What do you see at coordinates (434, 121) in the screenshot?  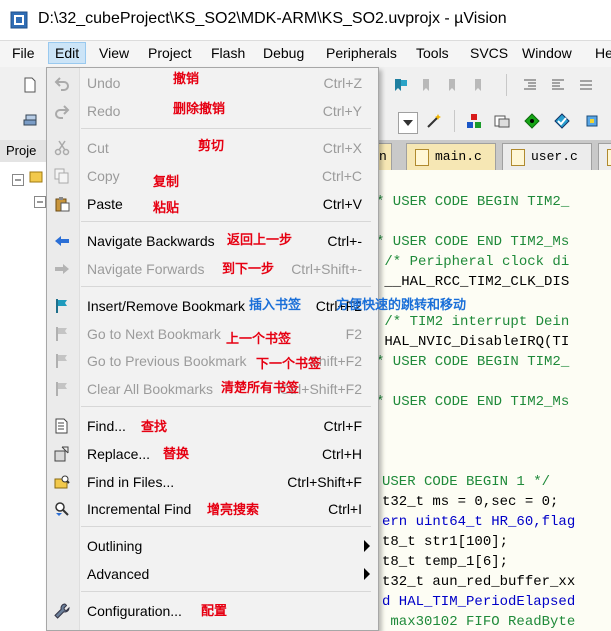 I see `magic-wand-icon` at bounding box center [434, 121].